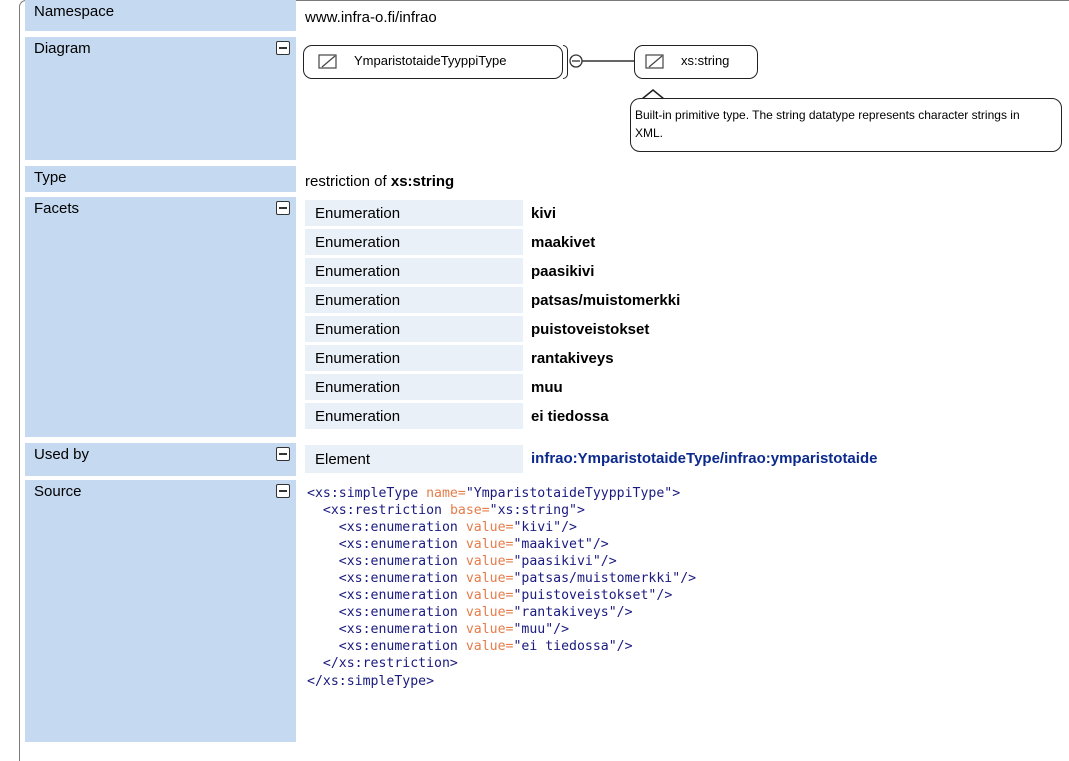 The width and height of the screenshot is (1069, 761). I want to click on source-label: Source, so click(58, 491).